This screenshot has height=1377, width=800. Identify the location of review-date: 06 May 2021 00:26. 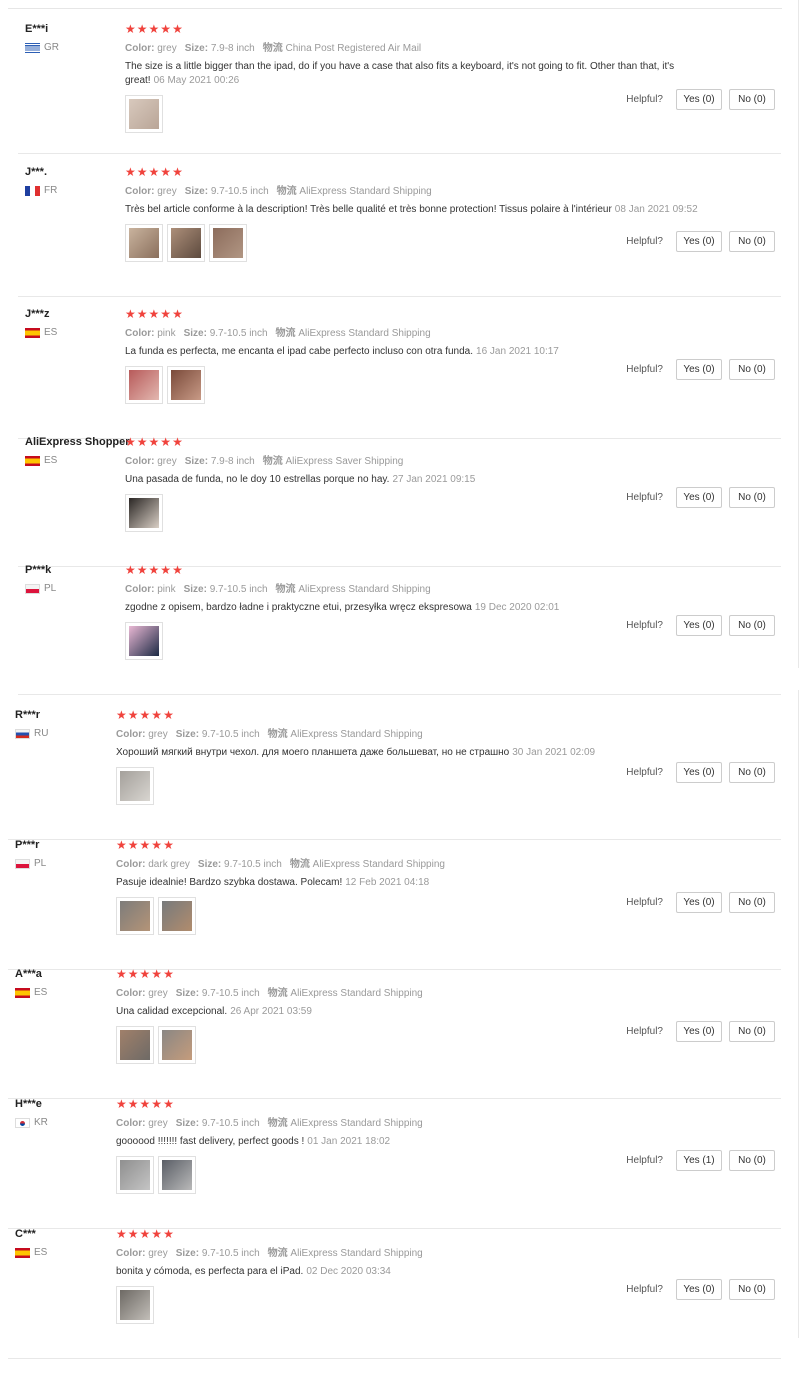
(196, 80).